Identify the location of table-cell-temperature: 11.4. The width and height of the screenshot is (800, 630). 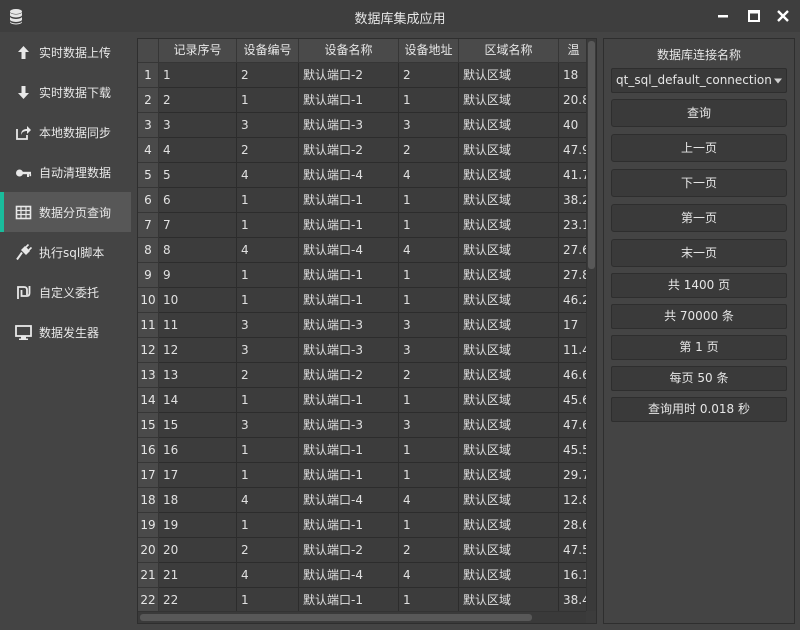
(572, 350).